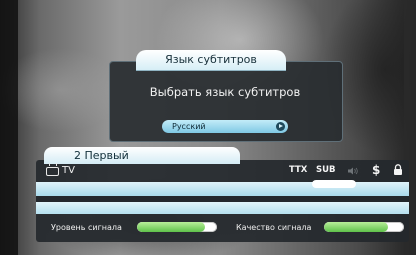 Image resolution: width=416 pixels, height=255 pixels. I want to click on signal-level-label: Уровень сигнала, so click(86, 227).